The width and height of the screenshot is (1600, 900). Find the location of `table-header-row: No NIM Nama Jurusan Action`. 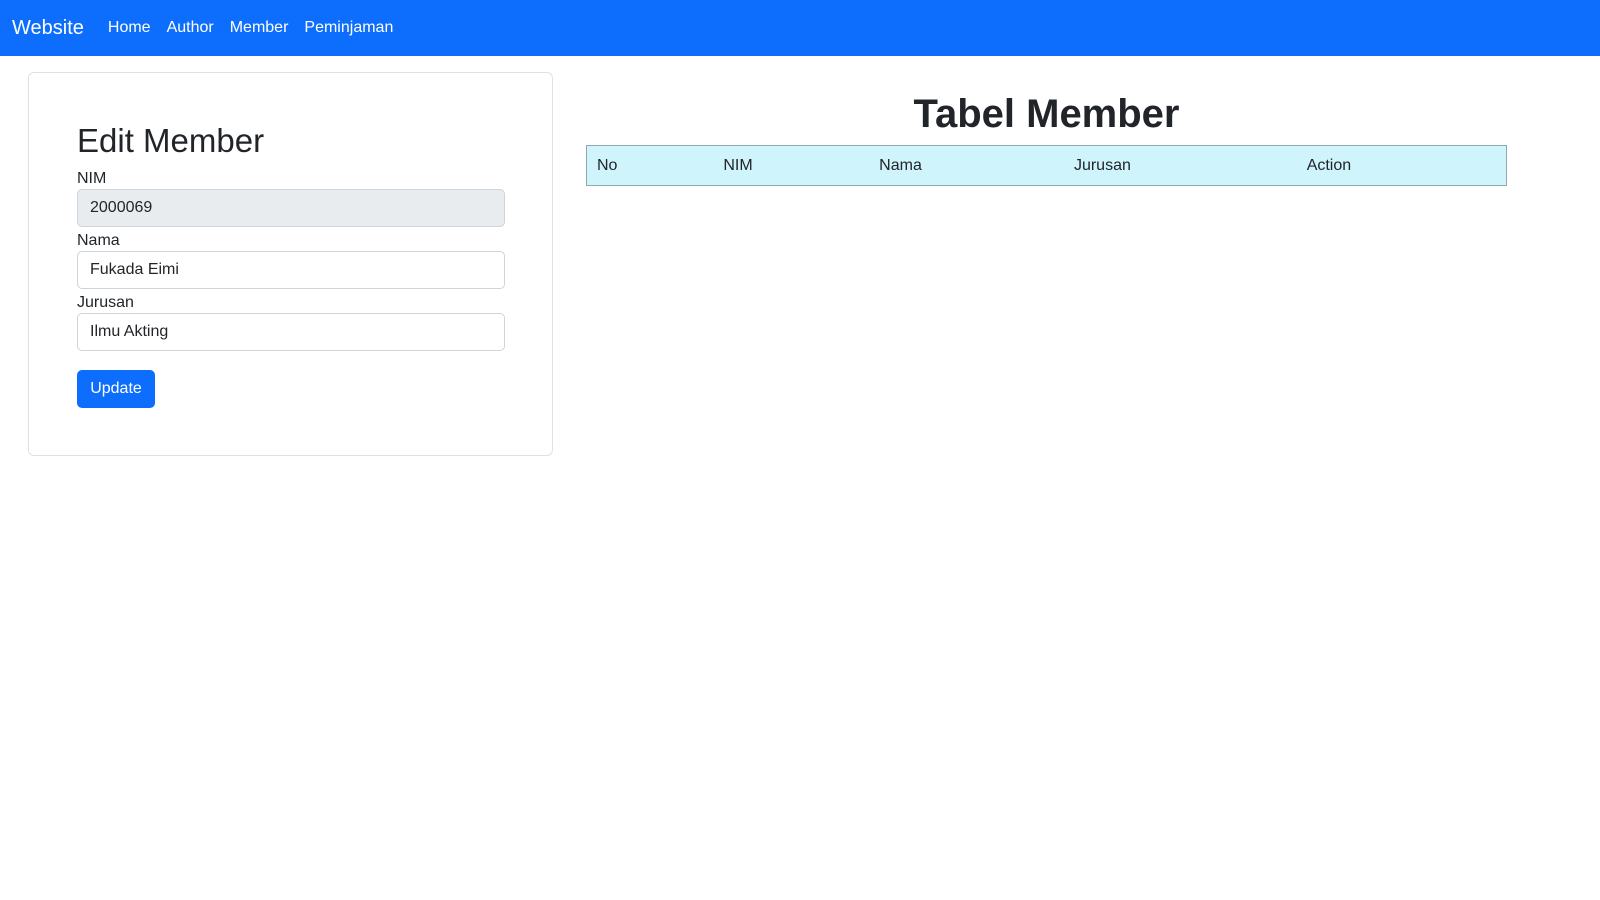

table-header-row: No NIM Nama Jurusan Action is located at coordinates (1046, 165).